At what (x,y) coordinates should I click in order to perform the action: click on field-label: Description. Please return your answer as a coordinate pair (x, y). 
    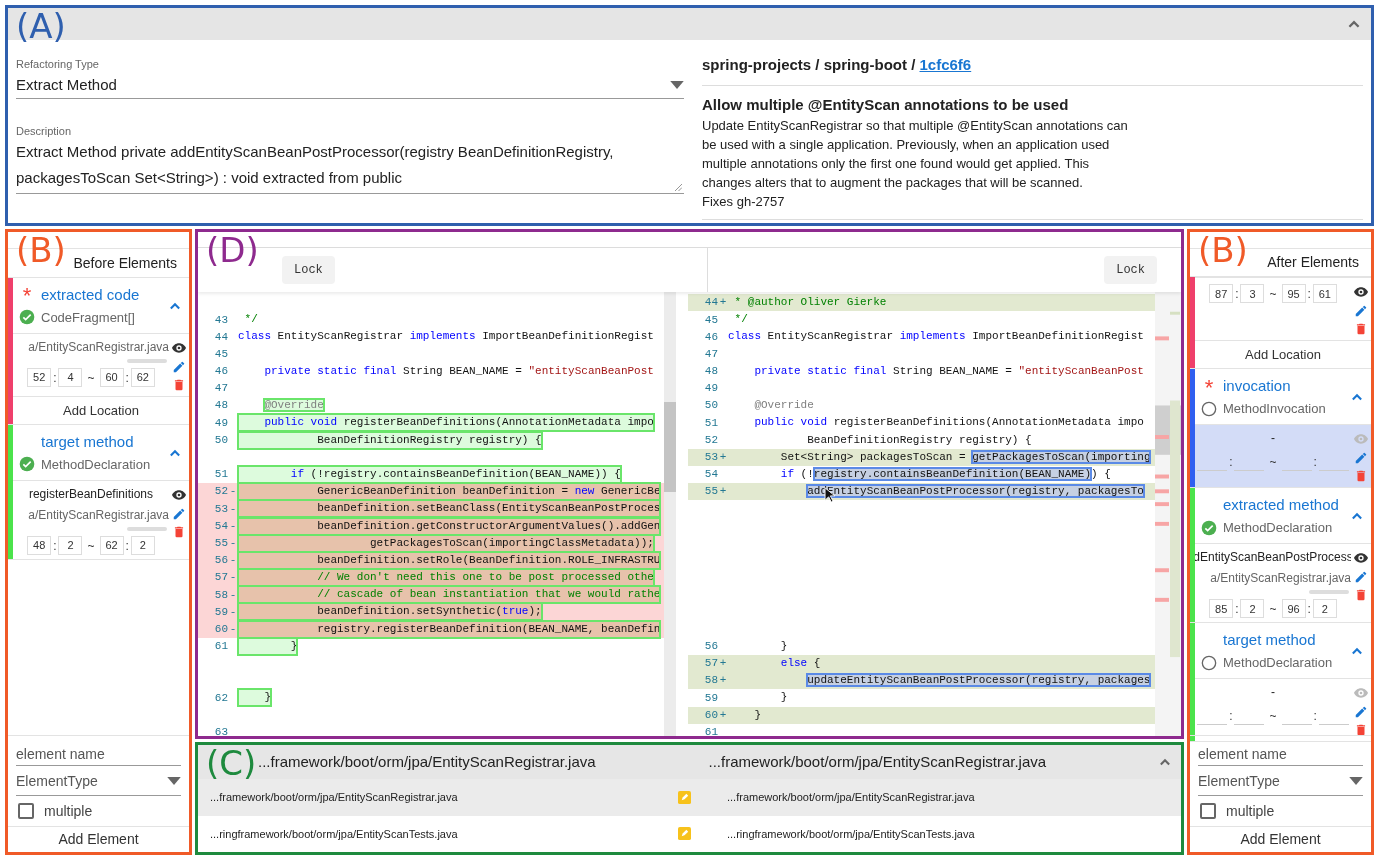
    Looking at the image, I should click on (44, 131).